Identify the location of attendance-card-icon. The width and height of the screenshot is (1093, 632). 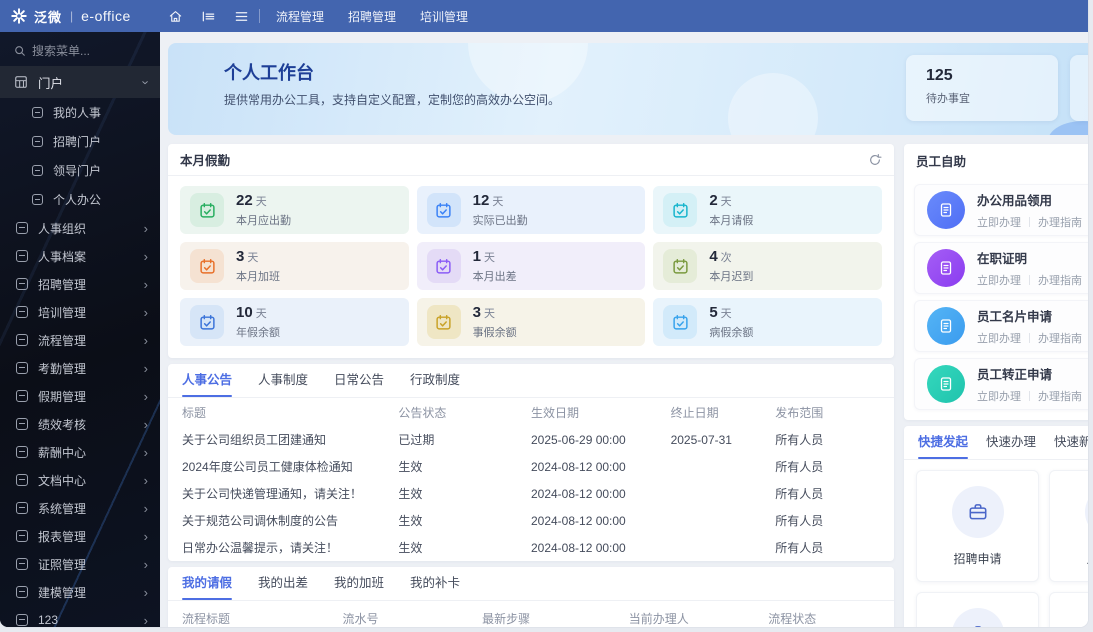
(443, 210).